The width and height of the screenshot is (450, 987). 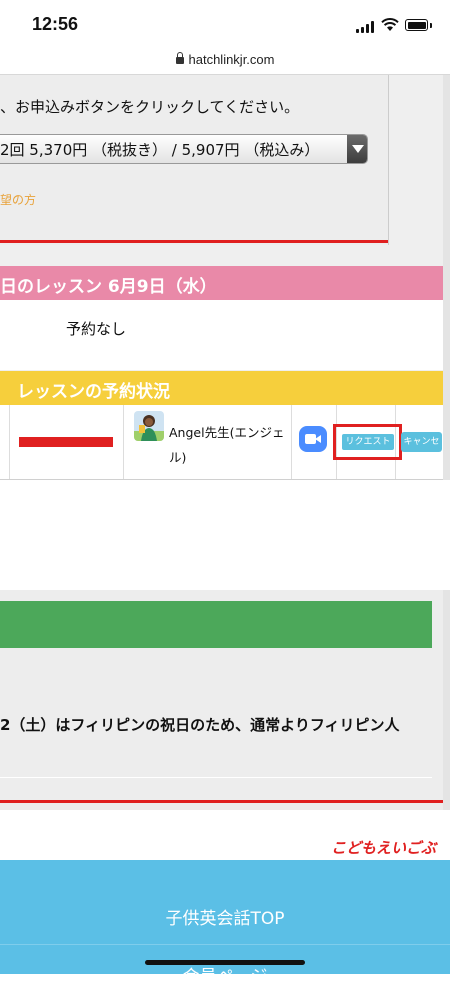 I want to click on booking-instruction: 、お申込みボタンをクリックしてください。, so click(x=150, y=107).